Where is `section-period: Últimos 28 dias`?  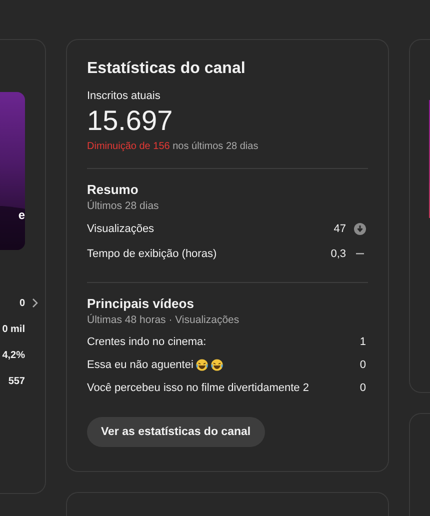 section-period: Últimos 28 dias is located at coordinates (123, 206).